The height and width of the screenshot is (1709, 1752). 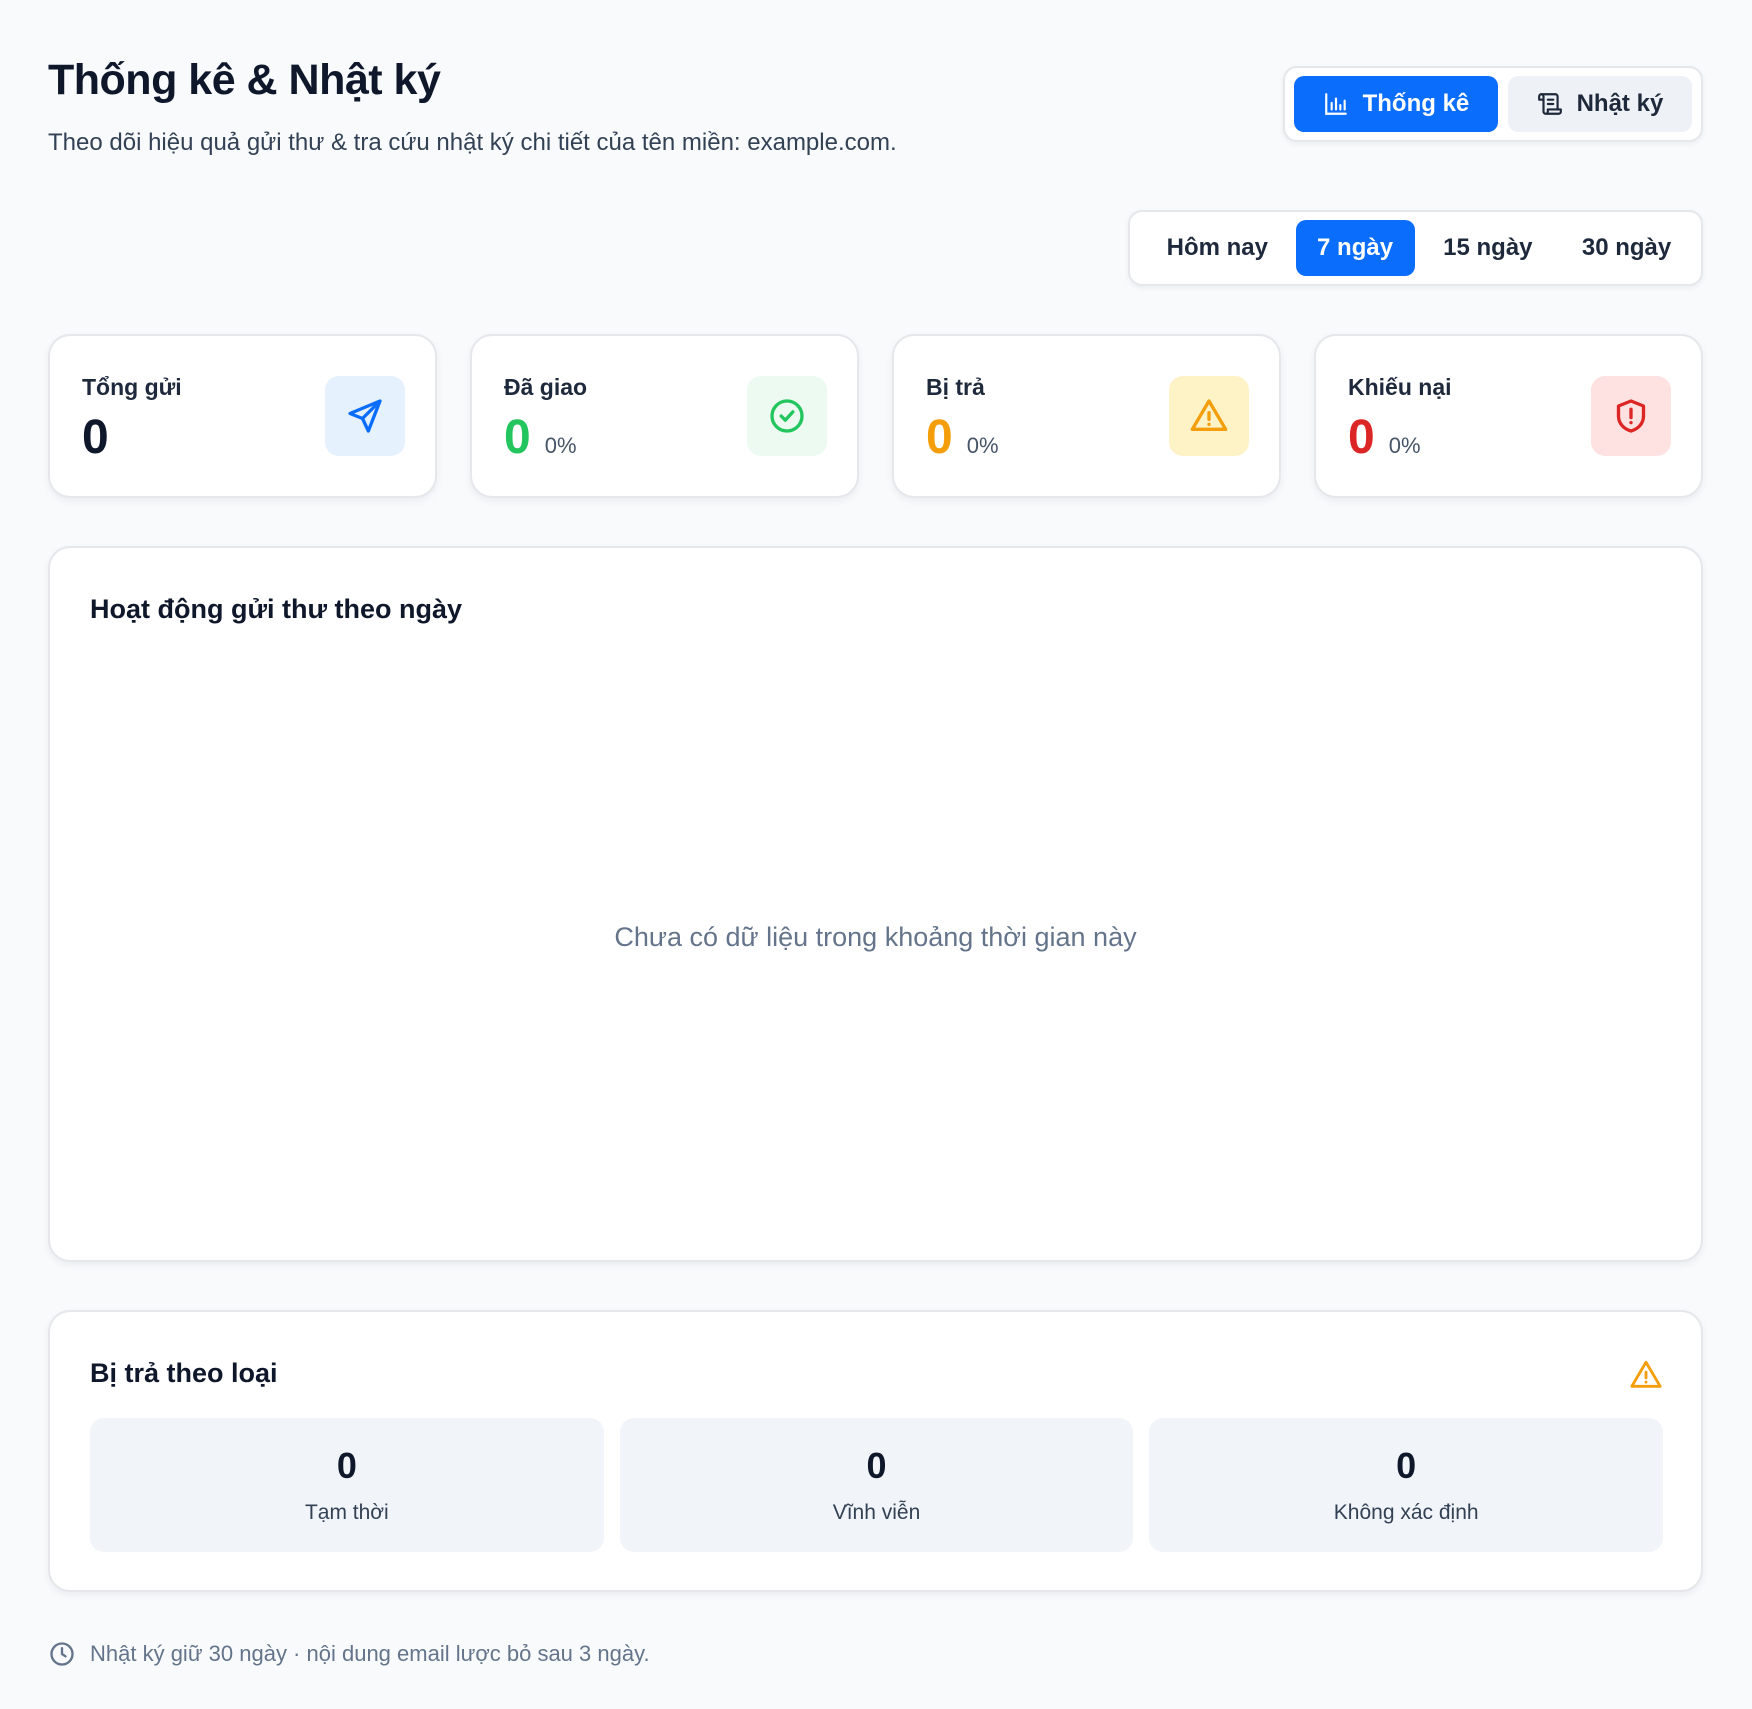 I want to click on stat-label: Khiếu nại, so click(x=1400, y=387).